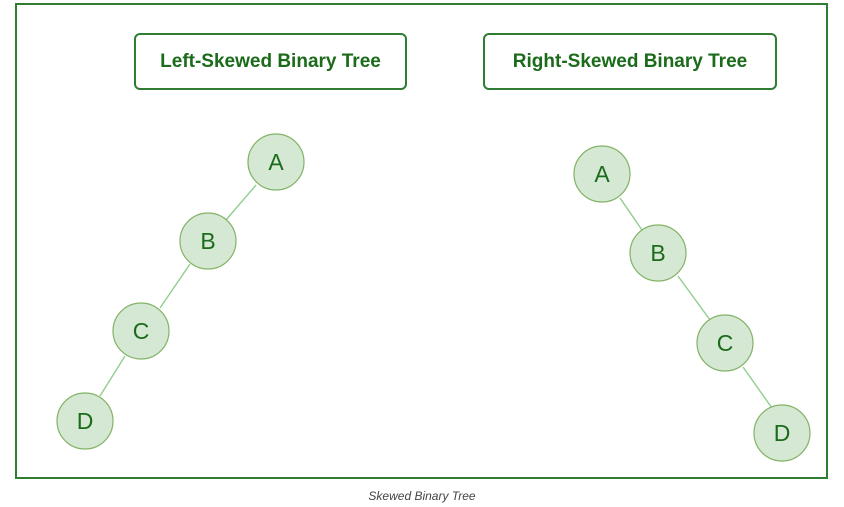  I want to click on right-edge-b-c, so click(694, 298).